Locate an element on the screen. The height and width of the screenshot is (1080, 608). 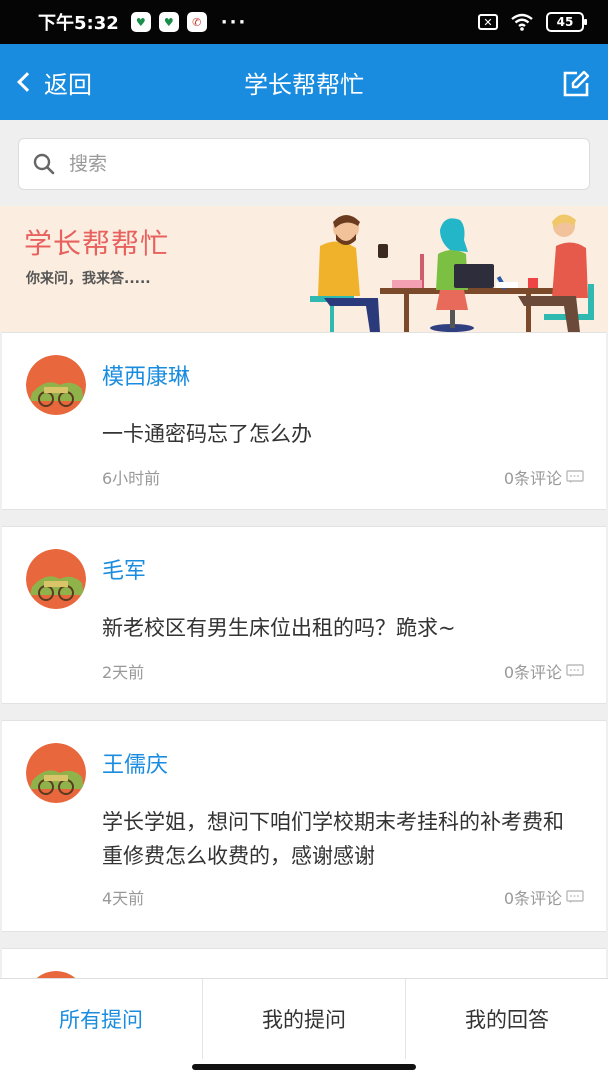
search-icon is located at coordinates (44, 164).